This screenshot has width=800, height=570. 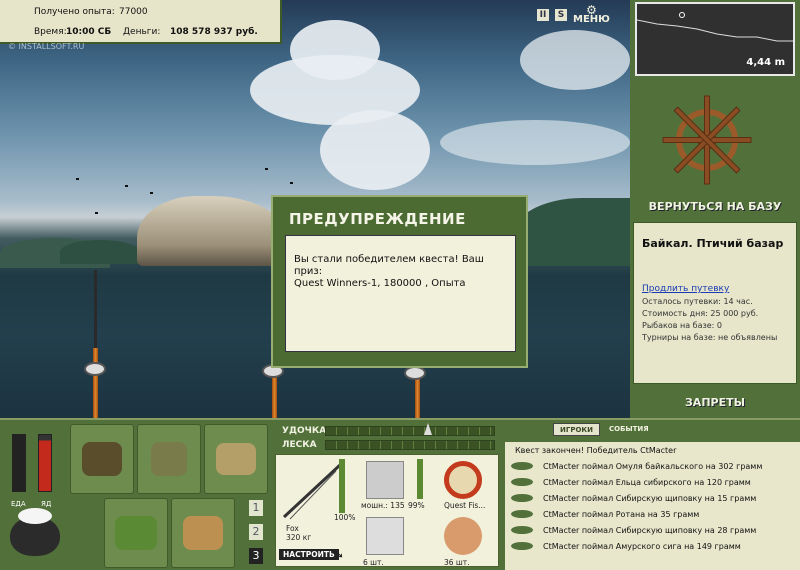 I want to click on bait-count: 36 шт., so click(x=457, y=562).